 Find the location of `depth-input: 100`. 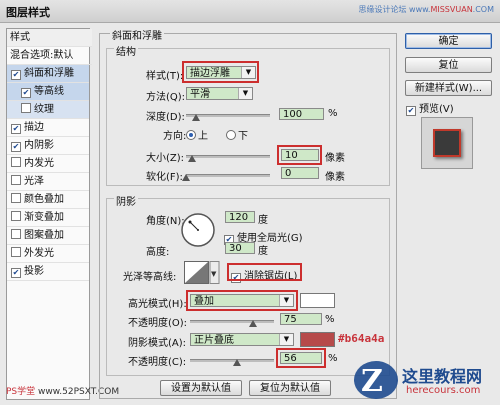

depth-input: 100 is located at coordinates (301, 114).